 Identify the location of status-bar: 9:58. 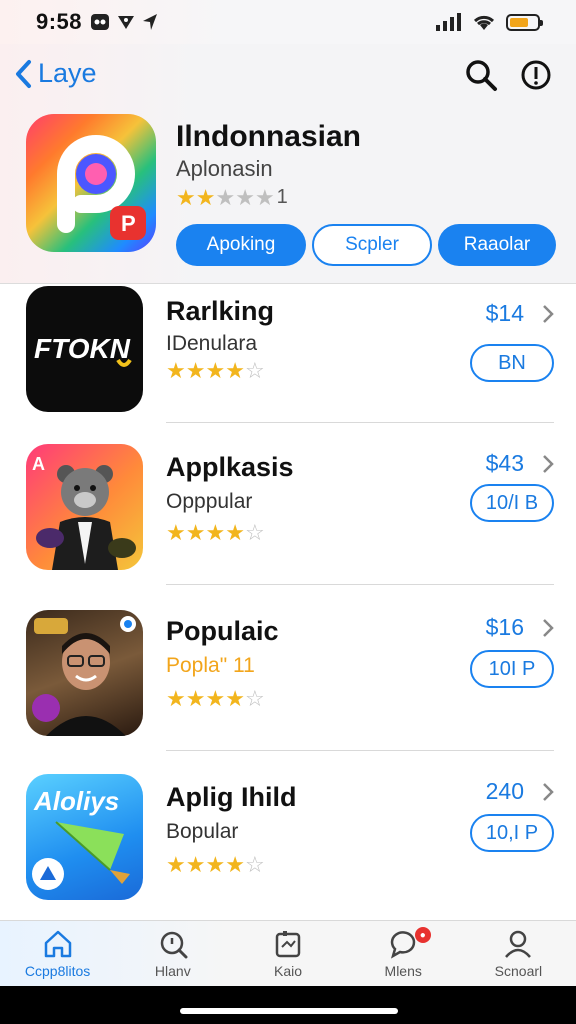
(288, 22).